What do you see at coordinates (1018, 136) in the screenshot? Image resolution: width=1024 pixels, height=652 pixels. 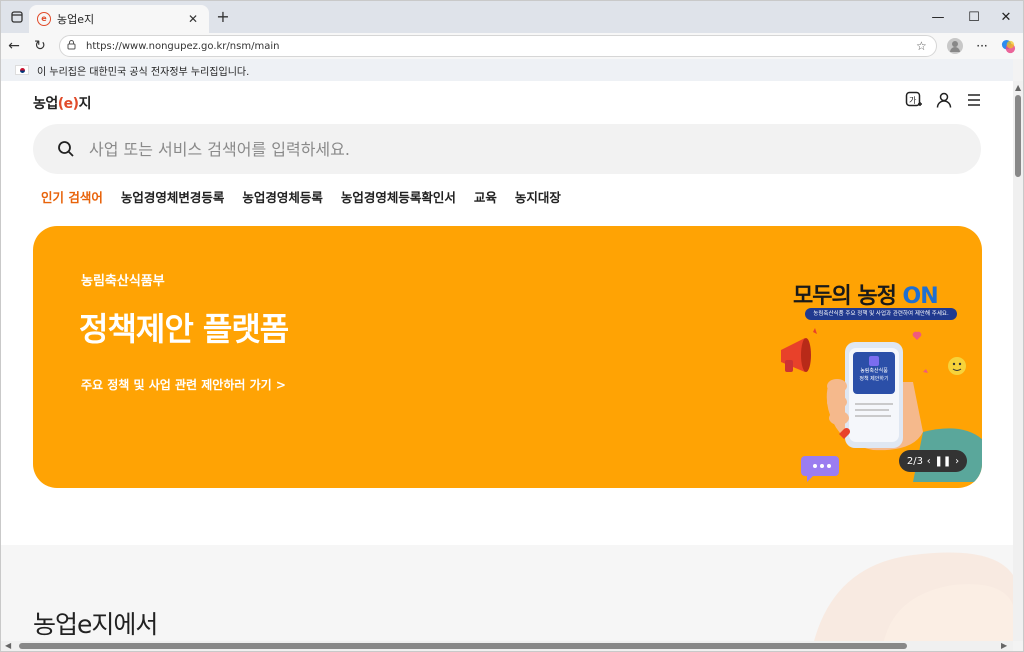 I see `vertical-scroll-thumb` at bounding box center [1018, 136].